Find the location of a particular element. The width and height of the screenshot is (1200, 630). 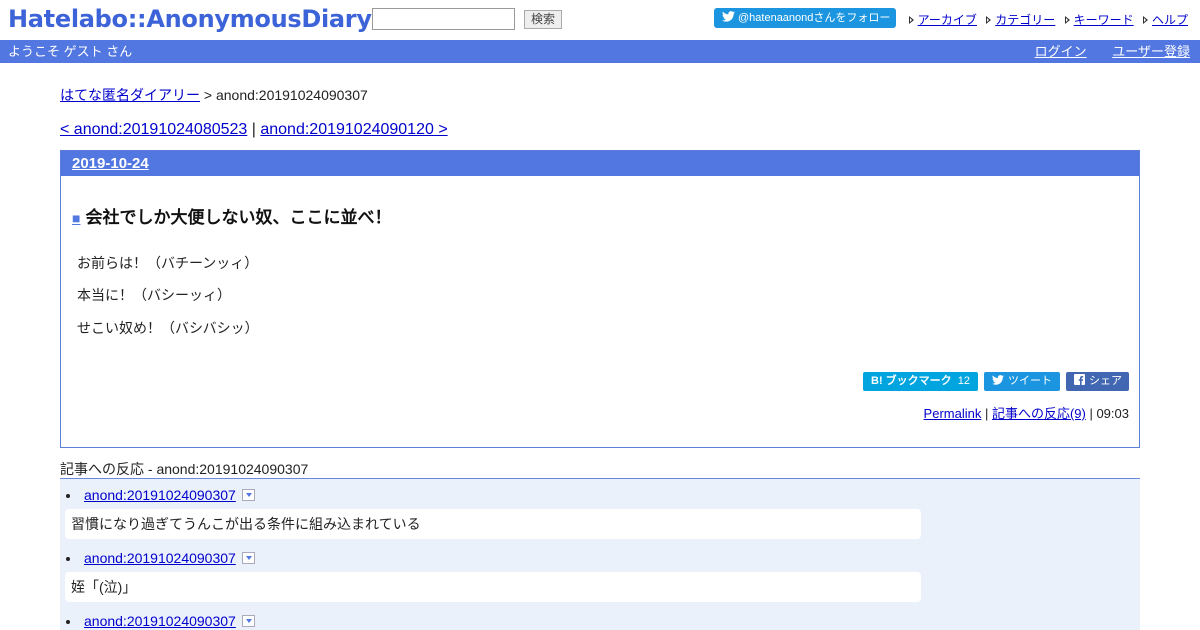

reactions-link: 記事への反応(9) is located at coordinates (1039, 413).